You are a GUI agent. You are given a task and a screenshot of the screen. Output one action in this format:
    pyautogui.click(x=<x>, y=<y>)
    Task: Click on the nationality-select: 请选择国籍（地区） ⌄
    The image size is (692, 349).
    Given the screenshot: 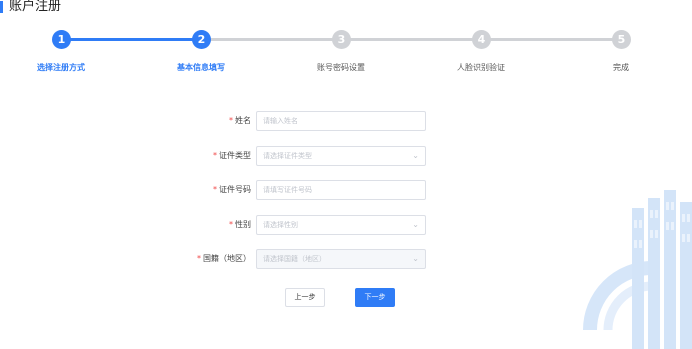 What is the action you would take?
    pyautogui.click(x=341, y=259)
    